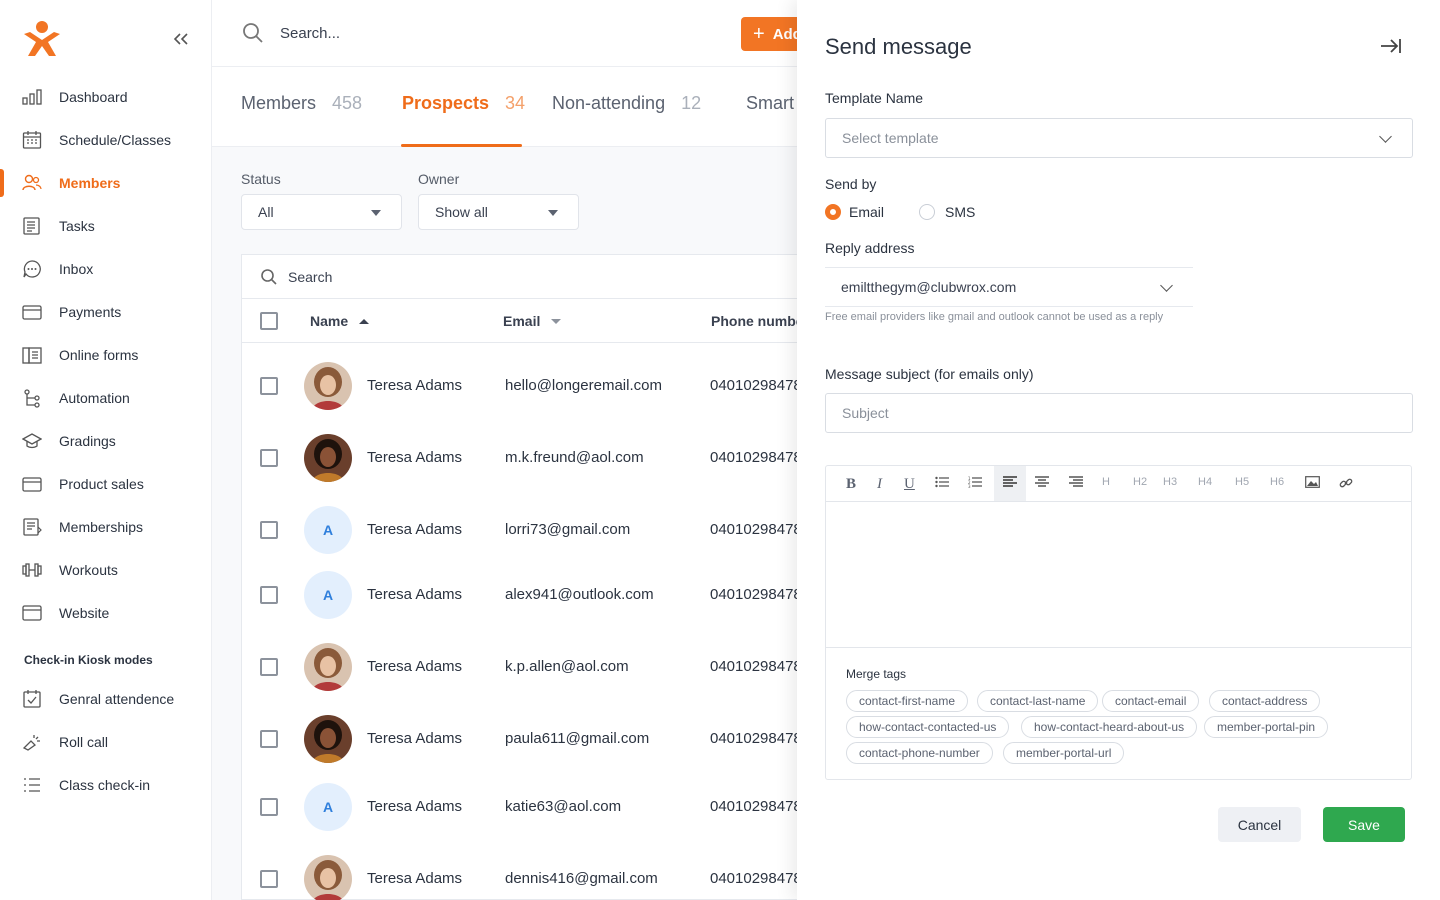 The width and height of the screenshot is (1440, 900). I want to click on sidebar-item-online-forms: Online forms, so click(106, 355).